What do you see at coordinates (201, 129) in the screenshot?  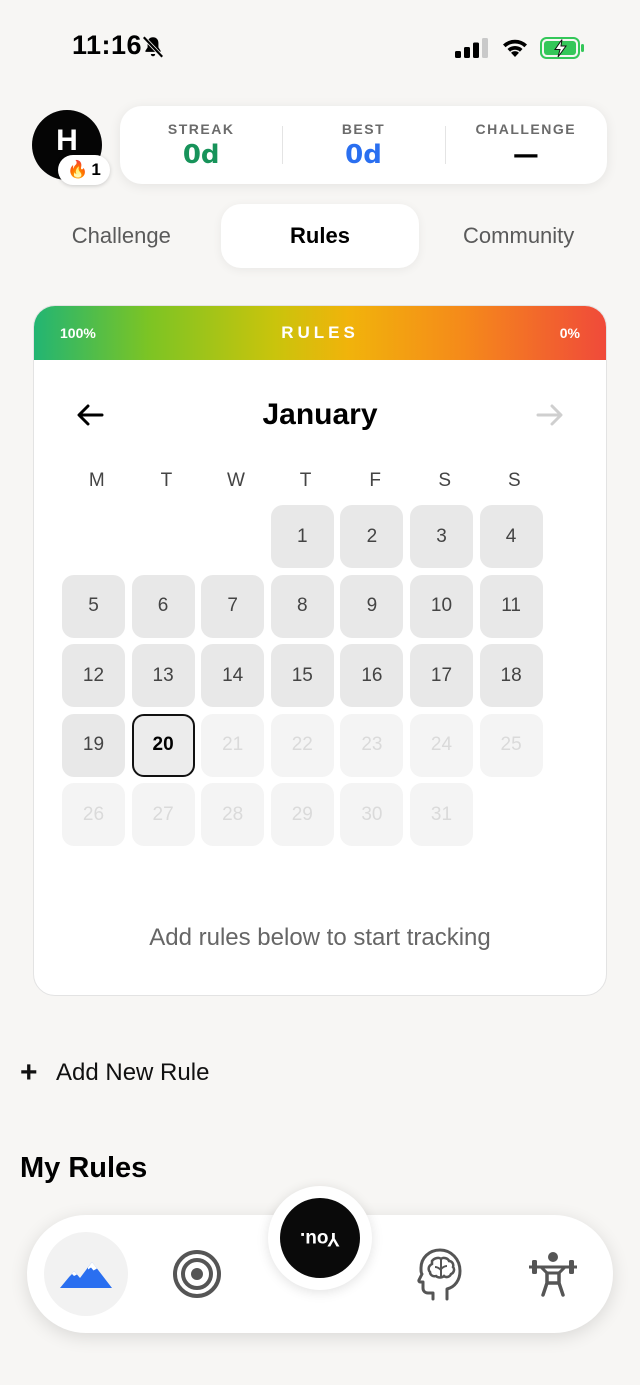 I see `stat-label: STREAK` at bounding box center [201, 129].